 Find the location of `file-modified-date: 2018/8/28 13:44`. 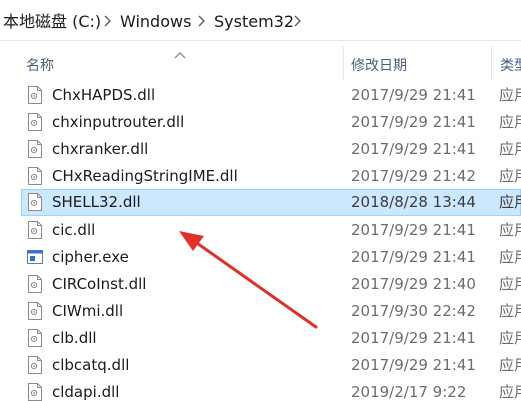

file-modified-date: 2018/8/28 13:44 is located at coordinates (413, 202).